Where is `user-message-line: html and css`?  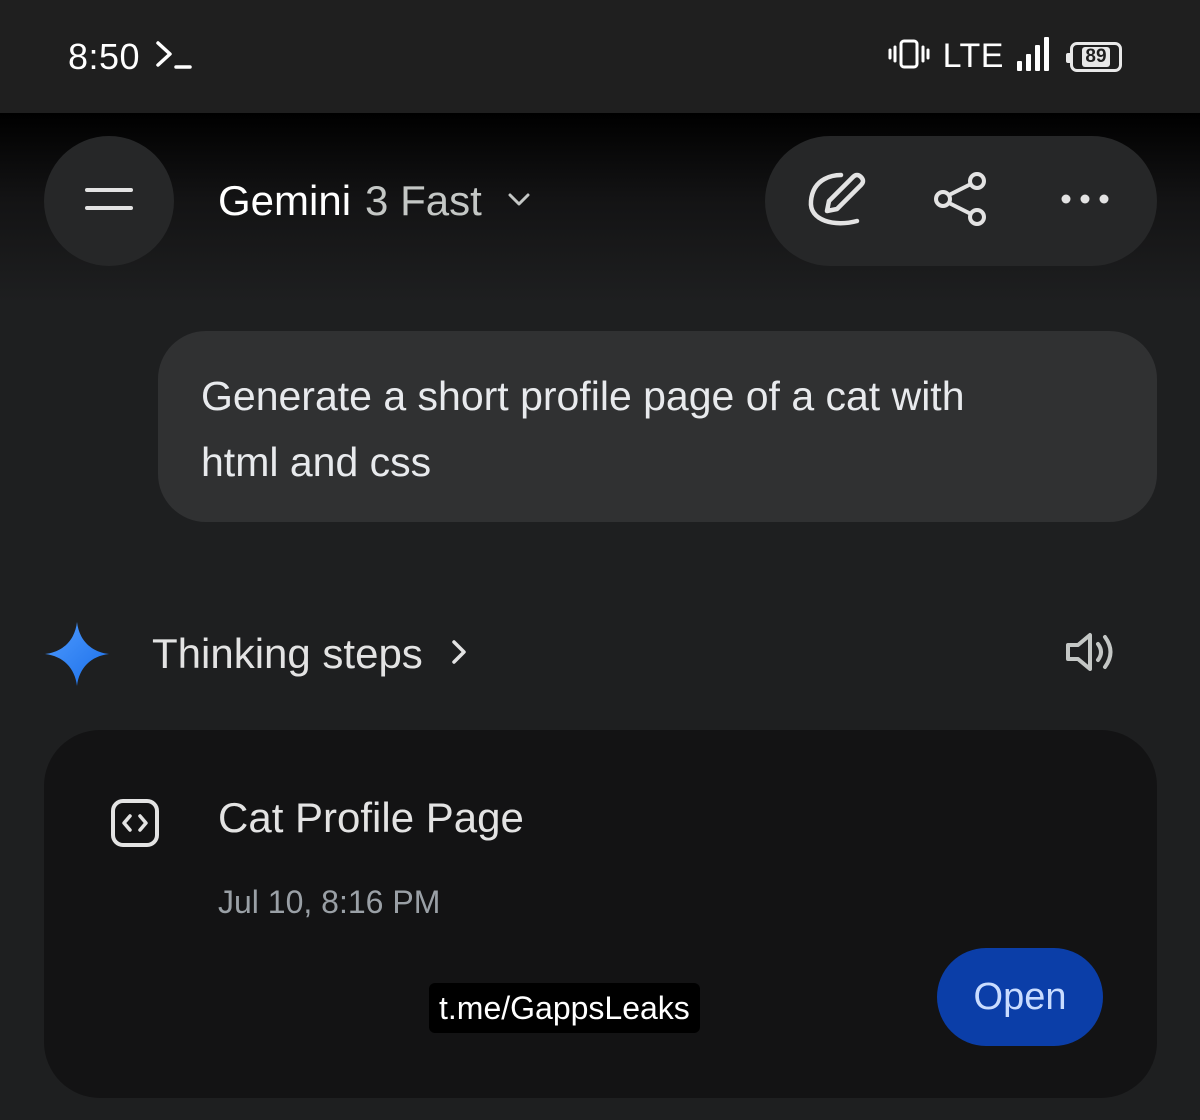 user-message-line: html and css is located at coordinates (316, 462).